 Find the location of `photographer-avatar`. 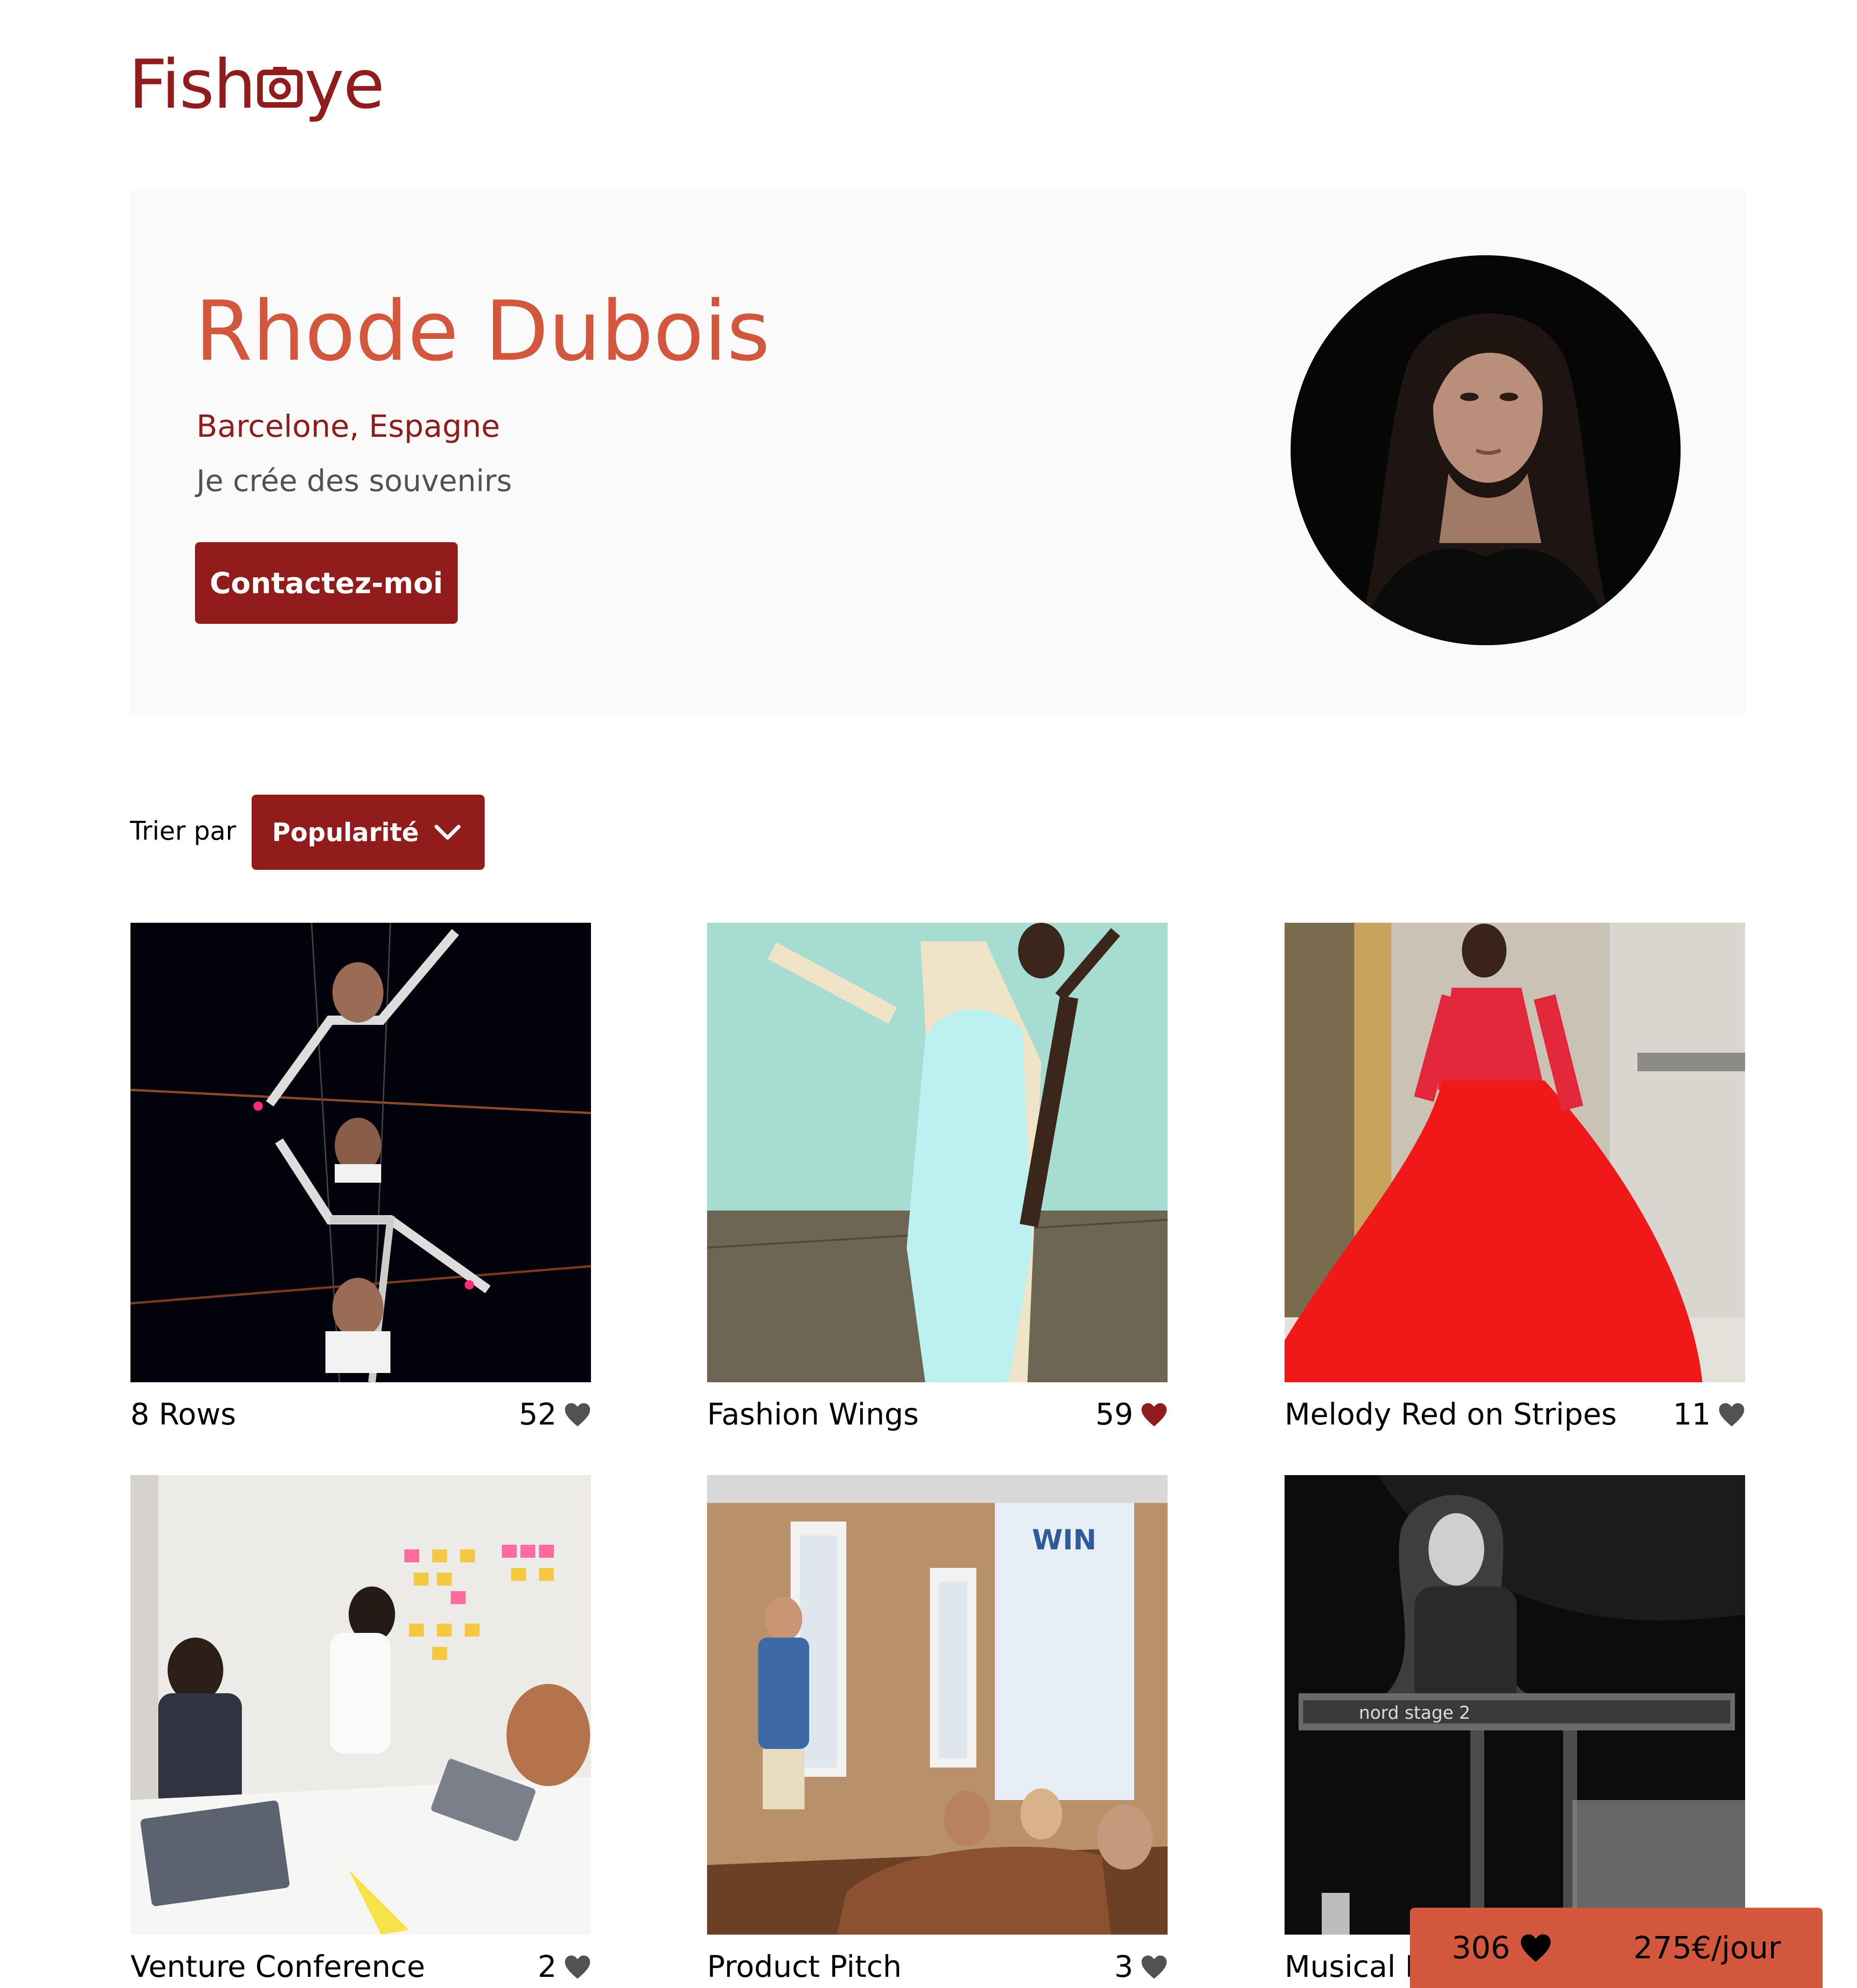

photographer-avatar is located at coordinates (1486, 450).